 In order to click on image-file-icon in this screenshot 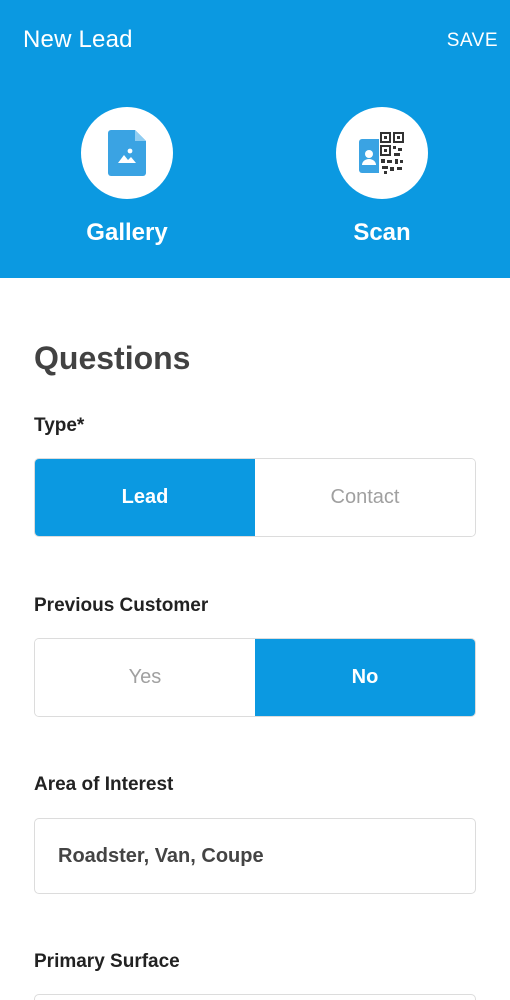, I will do `click(127, 153)`.